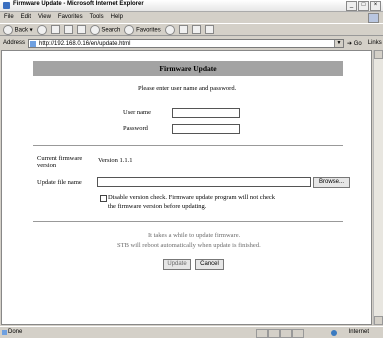 This screenshot has width=383, height=338. I want to click on page-done-icon, so click(4, 332).